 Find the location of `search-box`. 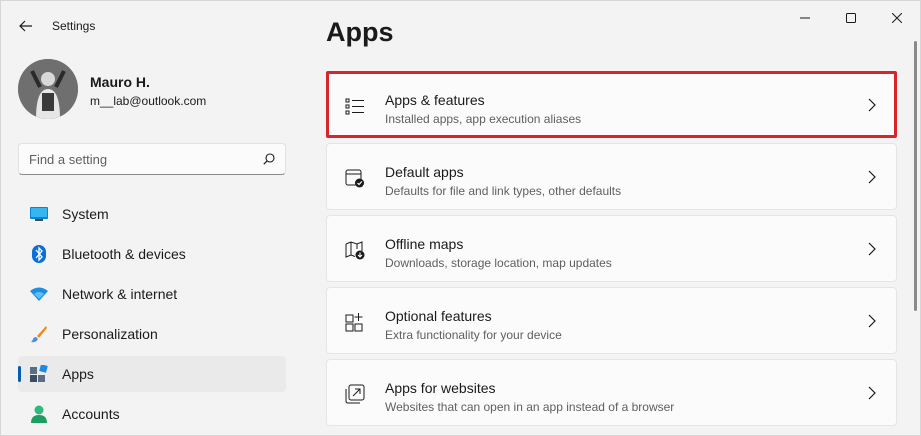

search-box is located at coordinates (152, 159).